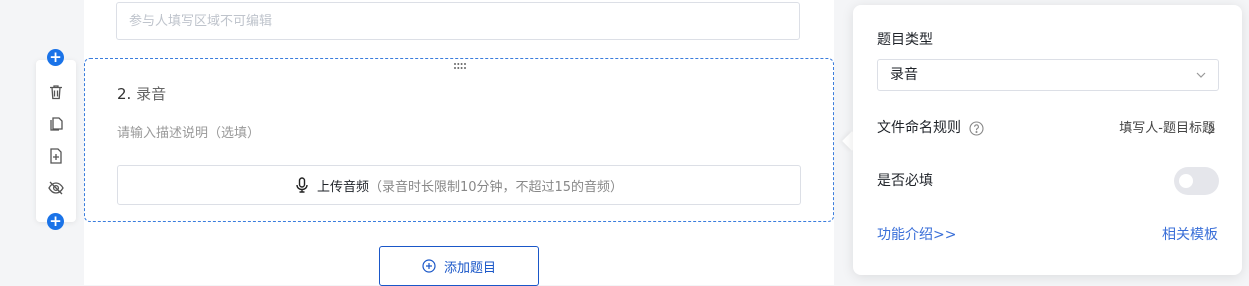 The height and width of the screenshot is (286, 1249). What do you see at coordinates (1190, 235) in the screenshot?
I see `related-templates-link: 相关模板` at bounding box center [1190, 235].